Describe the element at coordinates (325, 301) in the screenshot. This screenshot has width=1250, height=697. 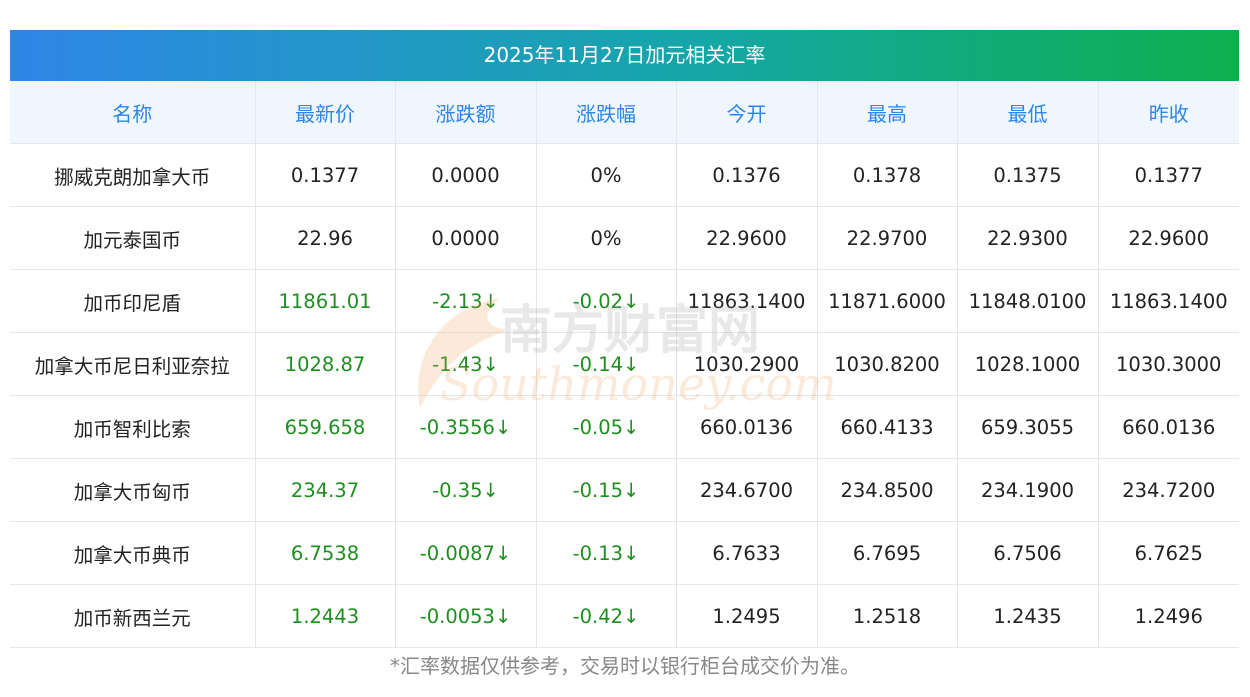
I see `cell-latest: 11861.01` at that location.